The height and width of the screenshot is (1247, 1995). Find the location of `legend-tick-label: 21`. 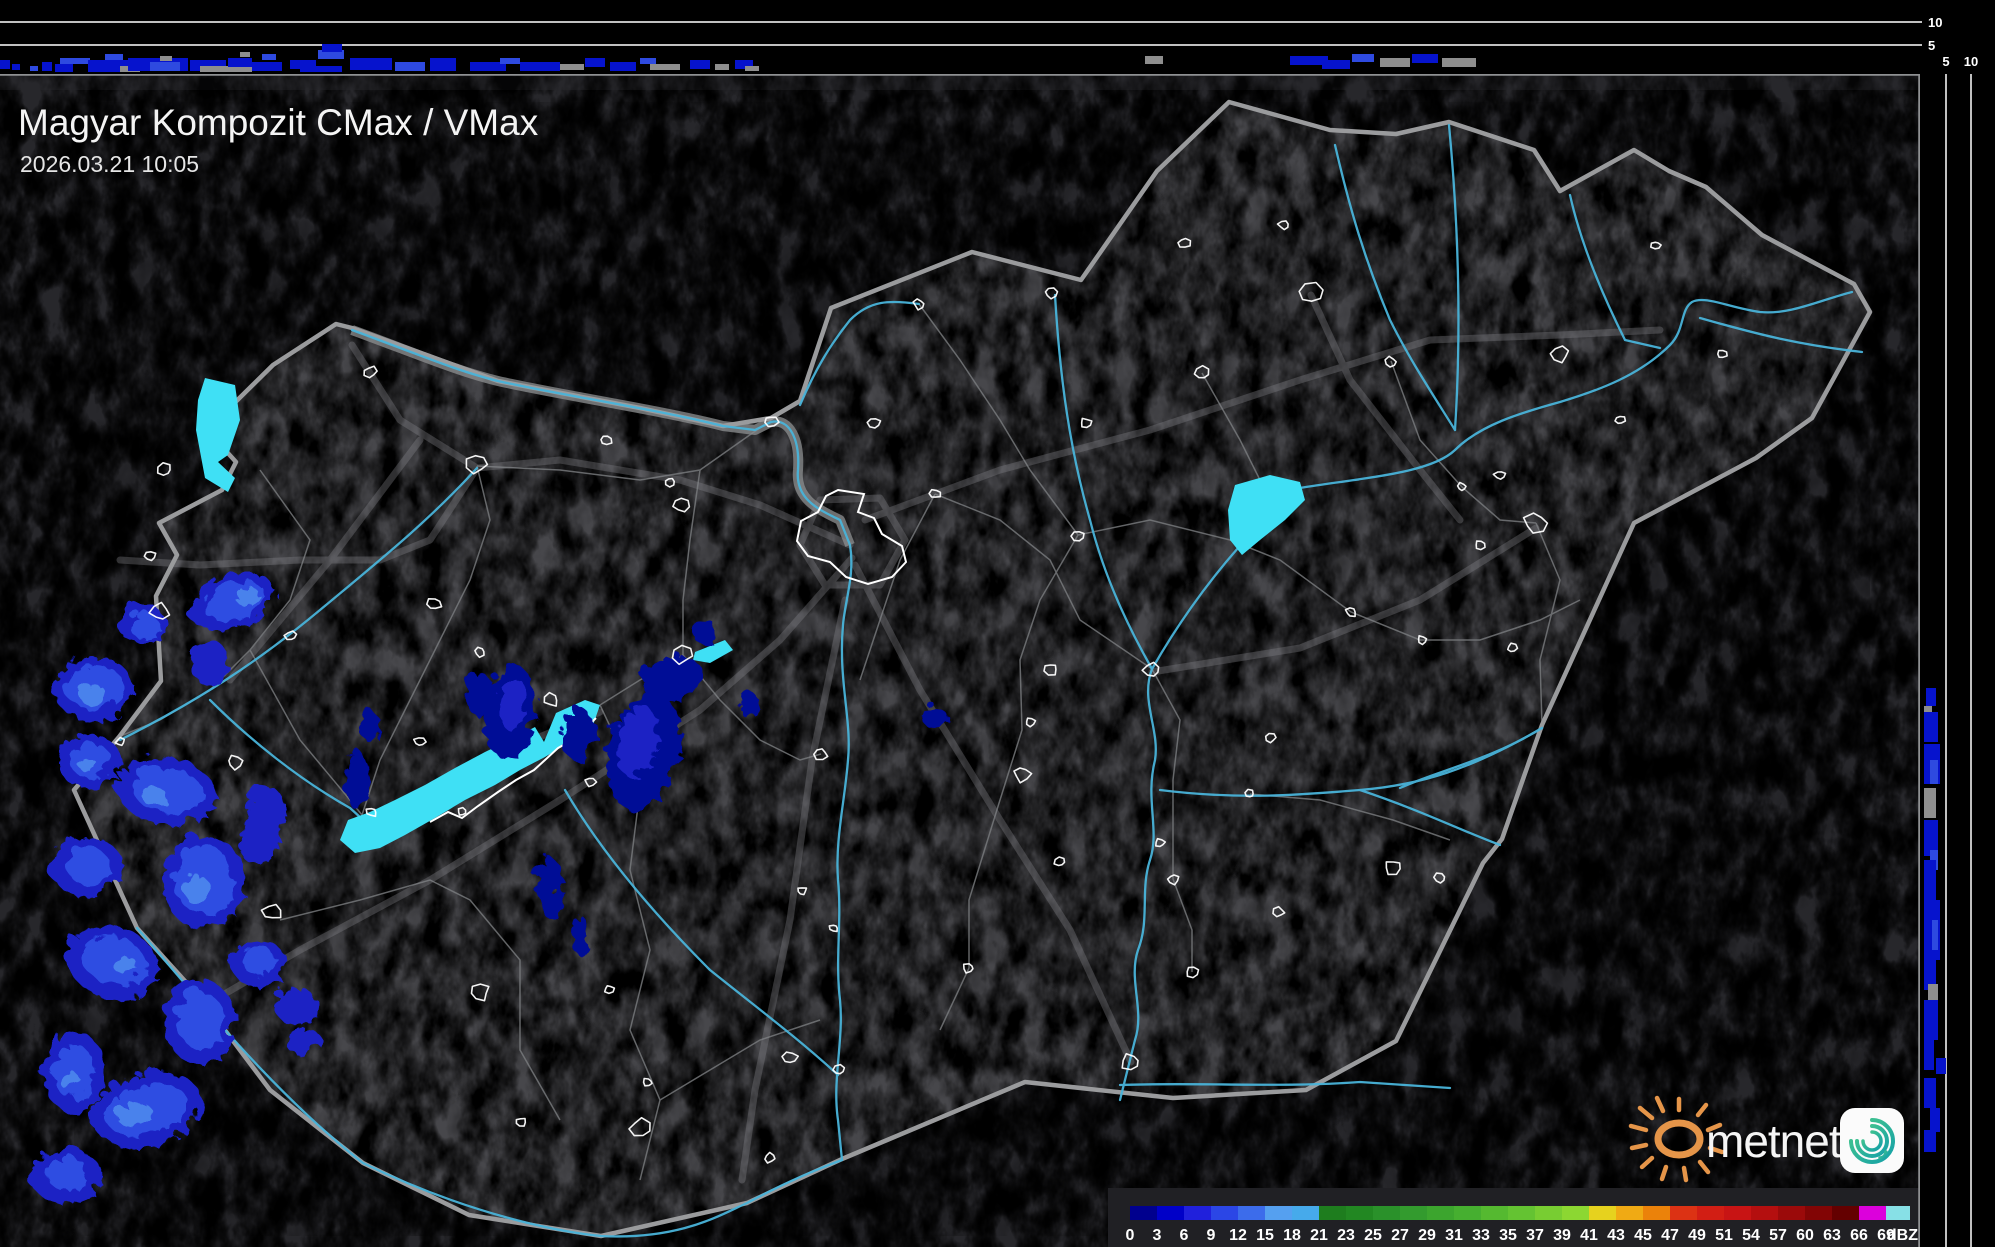

legend-tick-label: 21 is located at coordinates (1319, 1235).